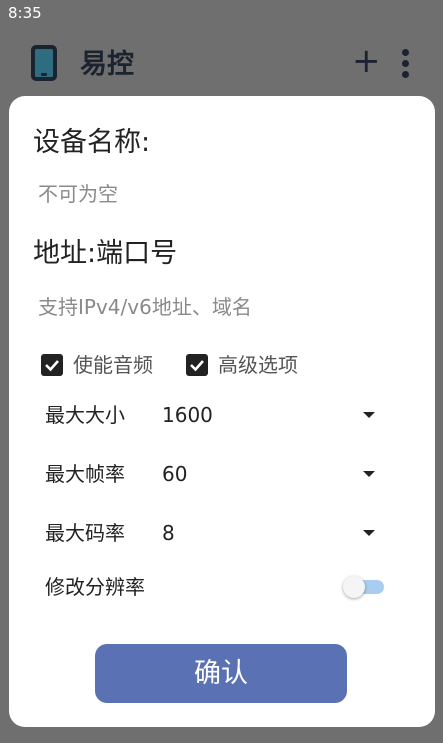 The image size is (443, 743). I want to click on enable-audio-label: 使能音频, so click(113, 365).